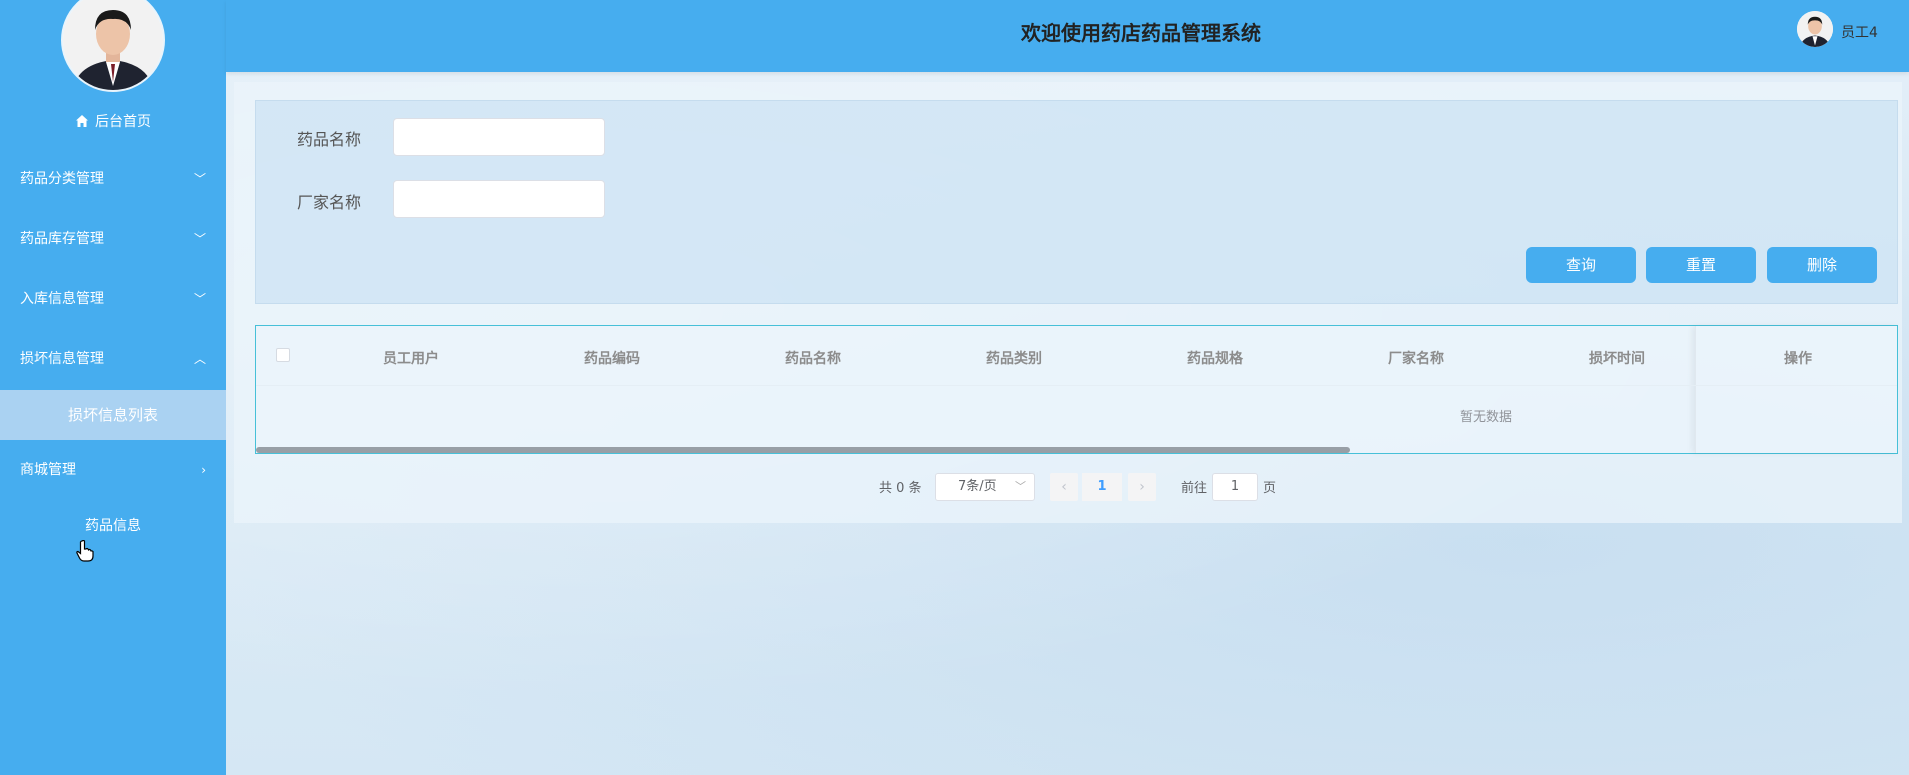  Describe the element at coordinates (62, 359) in the screenshot. I see `sidebar-item-label: 损坏信息管理` at that location.